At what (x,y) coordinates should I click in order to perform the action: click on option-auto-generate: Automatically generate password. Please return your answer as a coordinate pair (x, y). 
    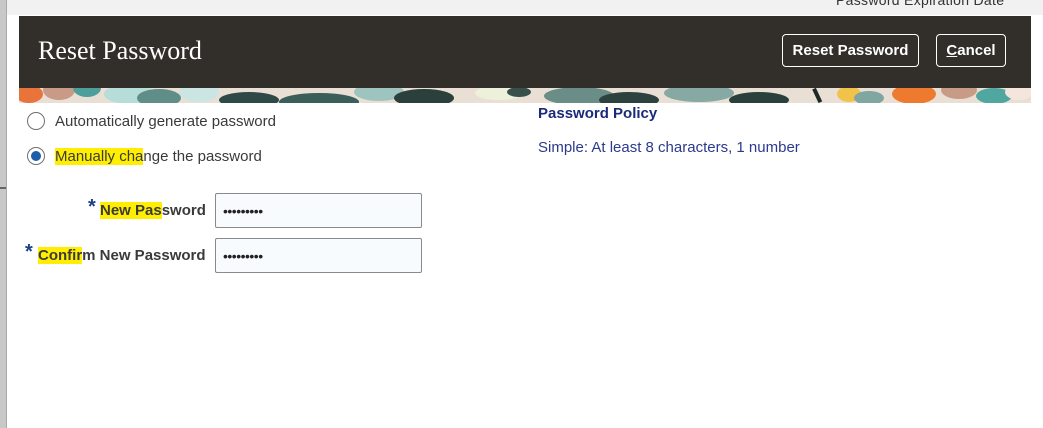
    Looking at the image, I should click on (151, 121).